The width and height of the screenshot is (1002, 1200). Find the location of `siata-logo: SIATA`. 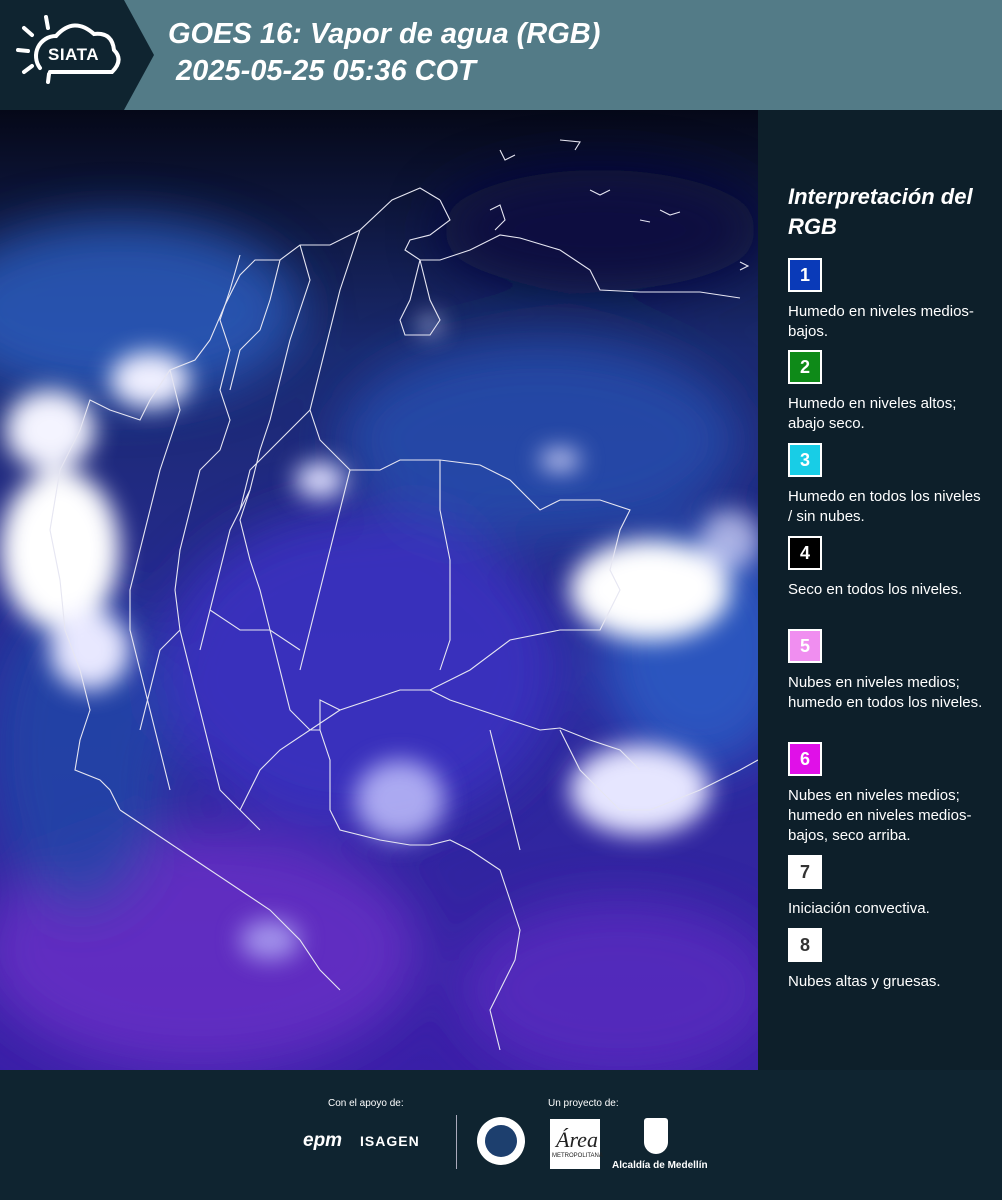

siata-logo: SIATA is located at coordinates (77, 55).